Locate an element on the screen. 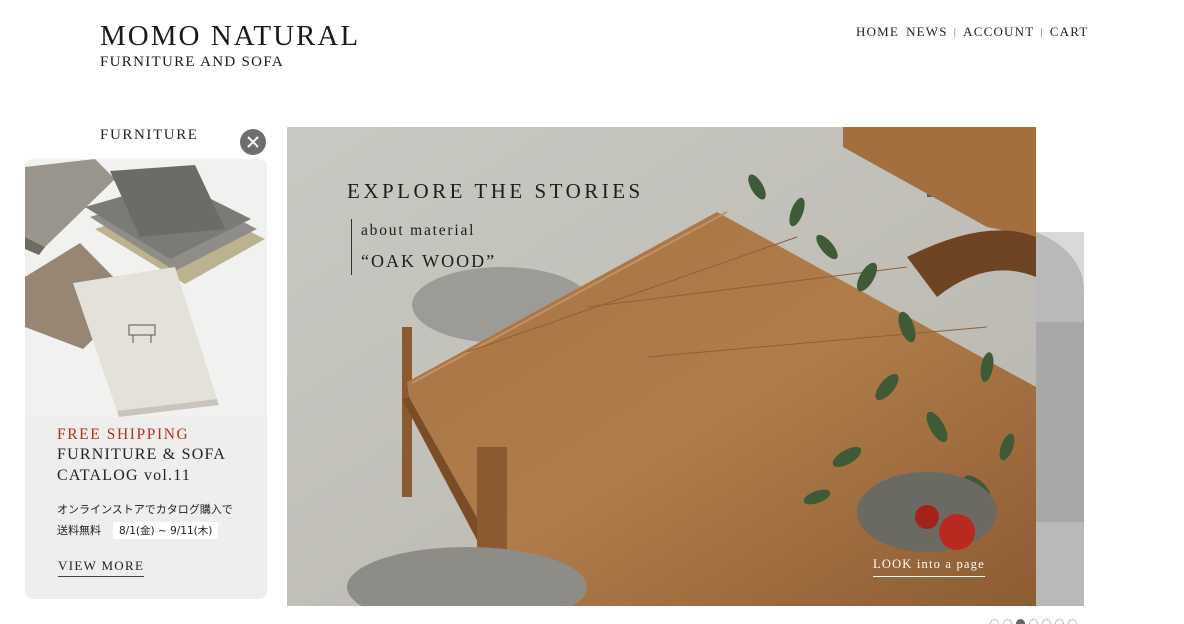 The width and height of the screenshot is (1184, 624). promo-date-row: 送料無料 8/1(金) ~ 9/11(木) is located at coordinates (157, 530).